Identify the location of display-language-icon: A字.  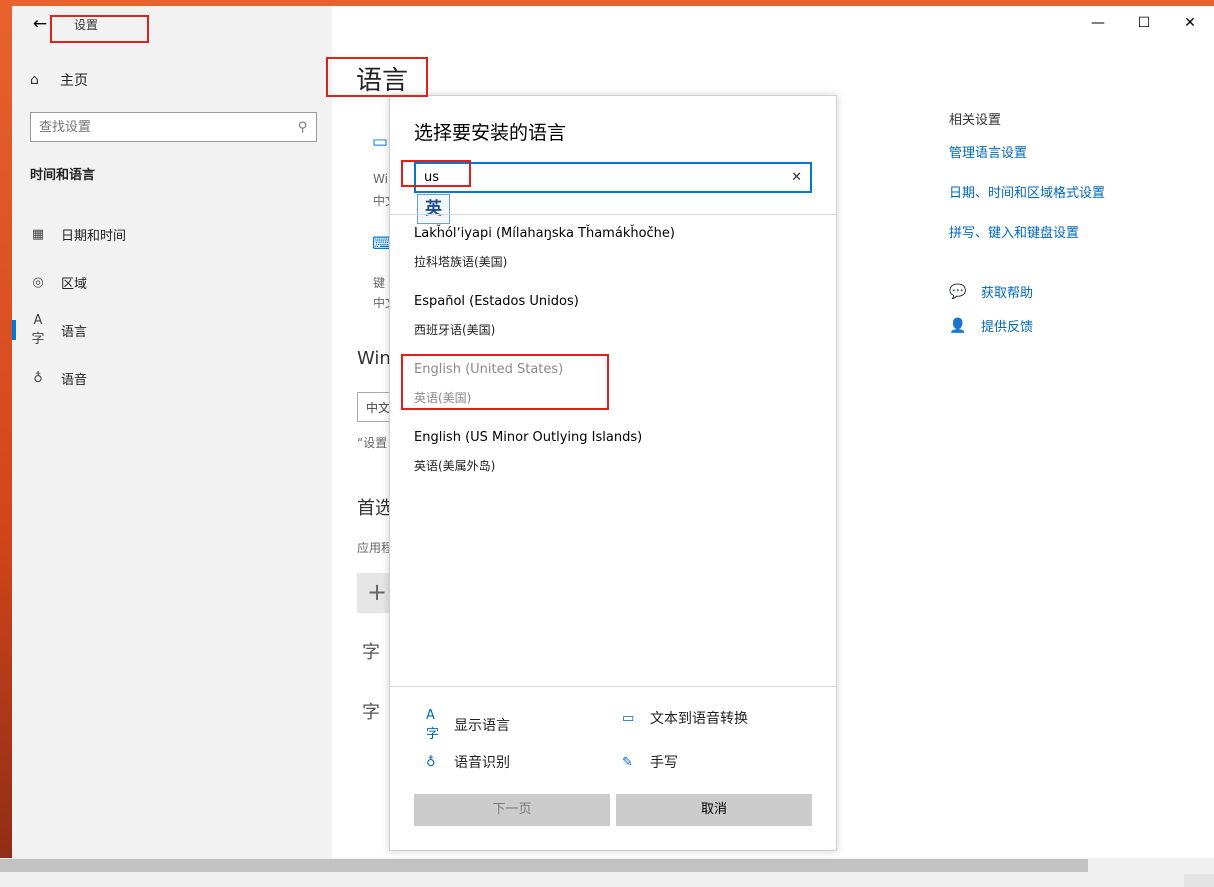
(433, 725).